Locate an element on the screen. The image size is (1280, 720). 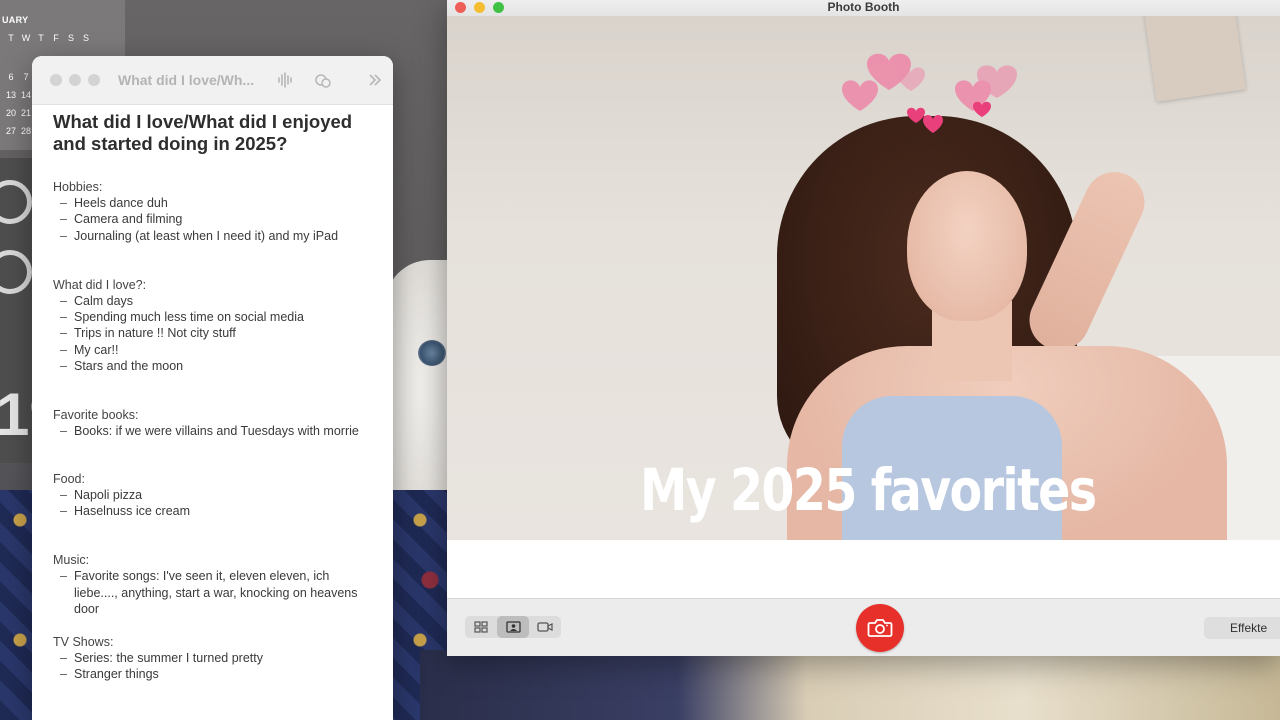
airpods-battery-icon is located at coordinates (16, 272).